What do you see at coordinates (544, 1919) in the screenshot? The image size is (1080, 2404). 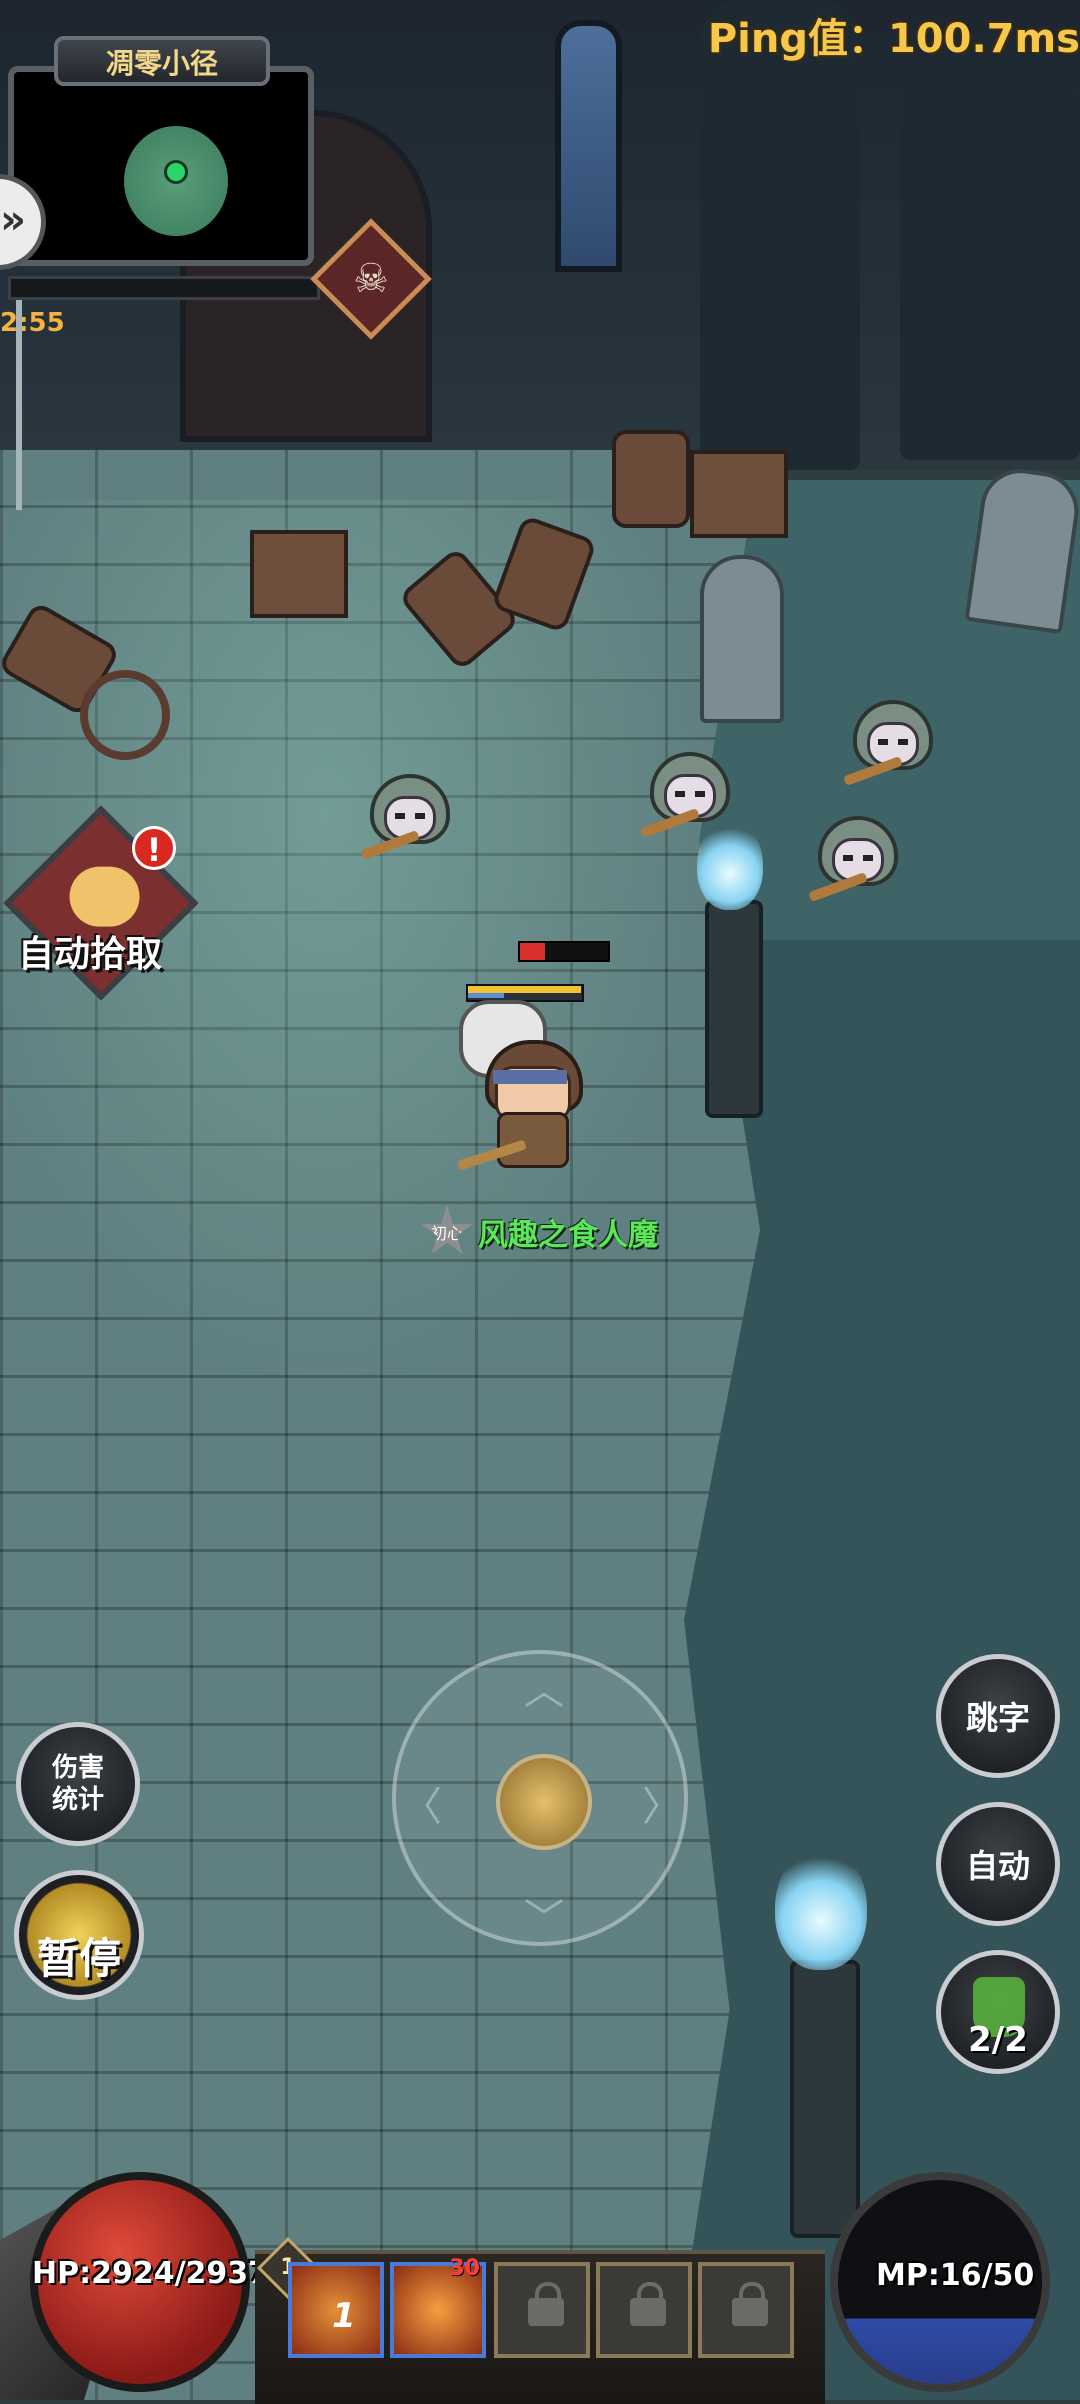 I see `joystick-down-arrow-icon: ﹀` at bounding box center [544, 1919].